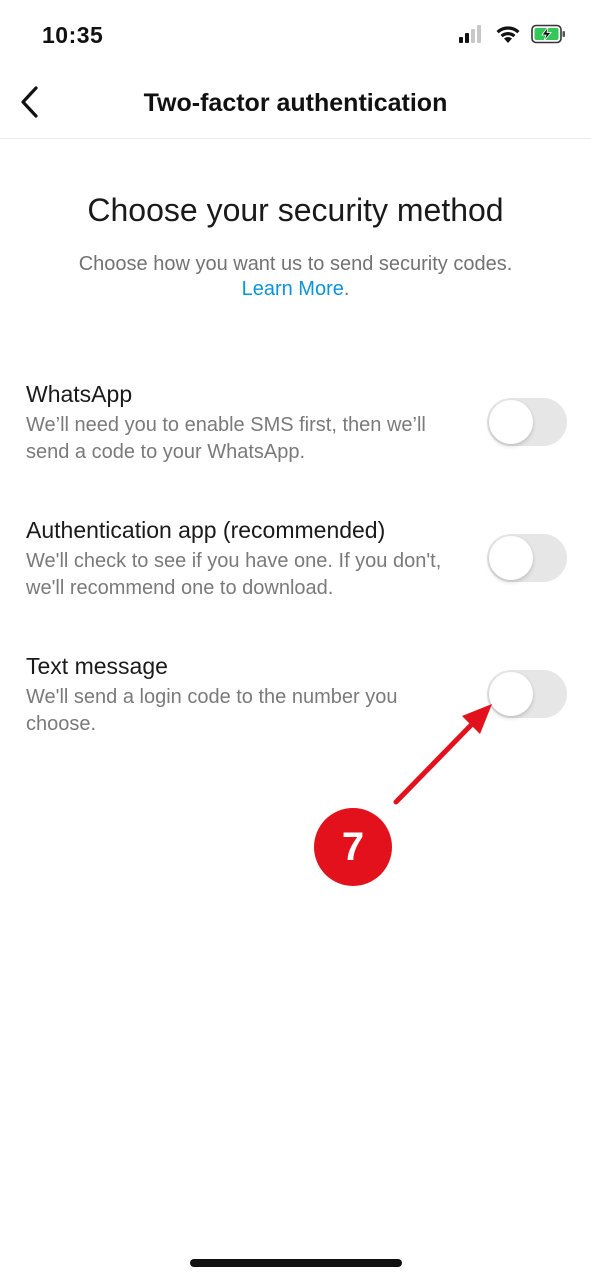 This screenshot has width=591, height=1280. I want to click on annotation-arrow-icon, so click(445, 757).